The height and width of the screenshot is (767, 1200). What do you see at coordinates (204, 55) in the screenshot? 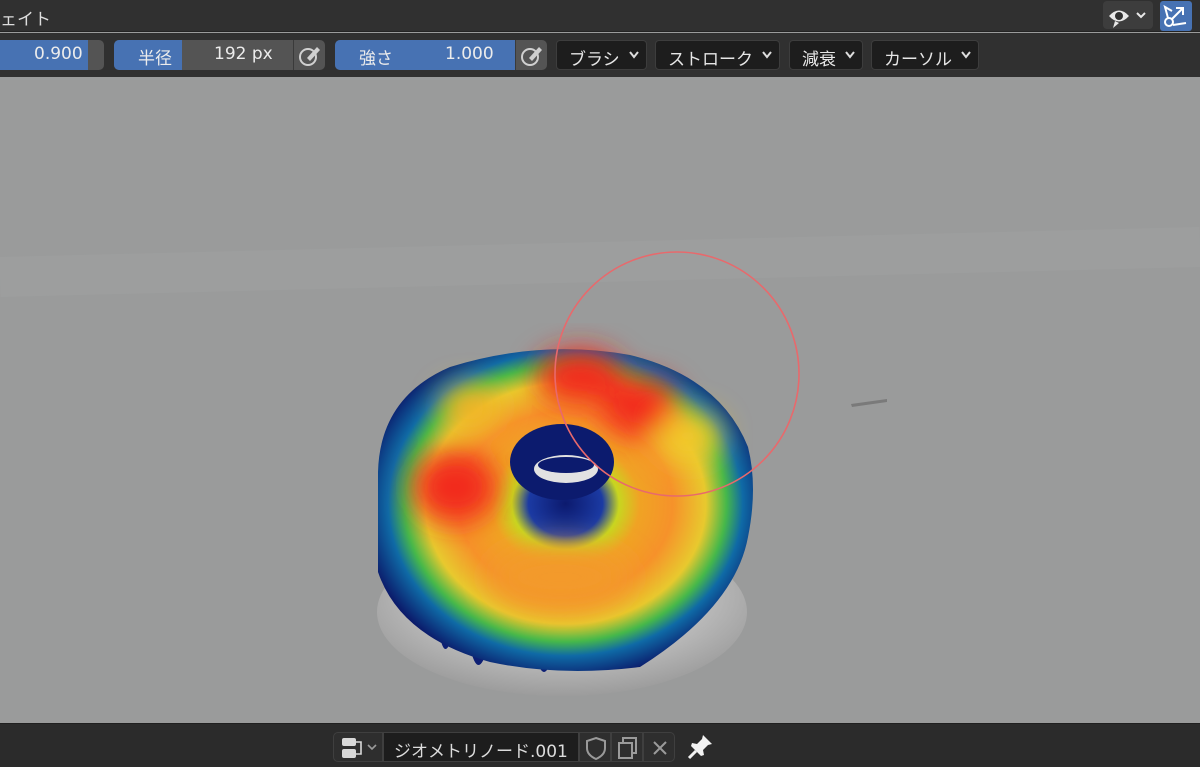
I see `radius-field: 半径 192 px` at bounding box center [204, 55].